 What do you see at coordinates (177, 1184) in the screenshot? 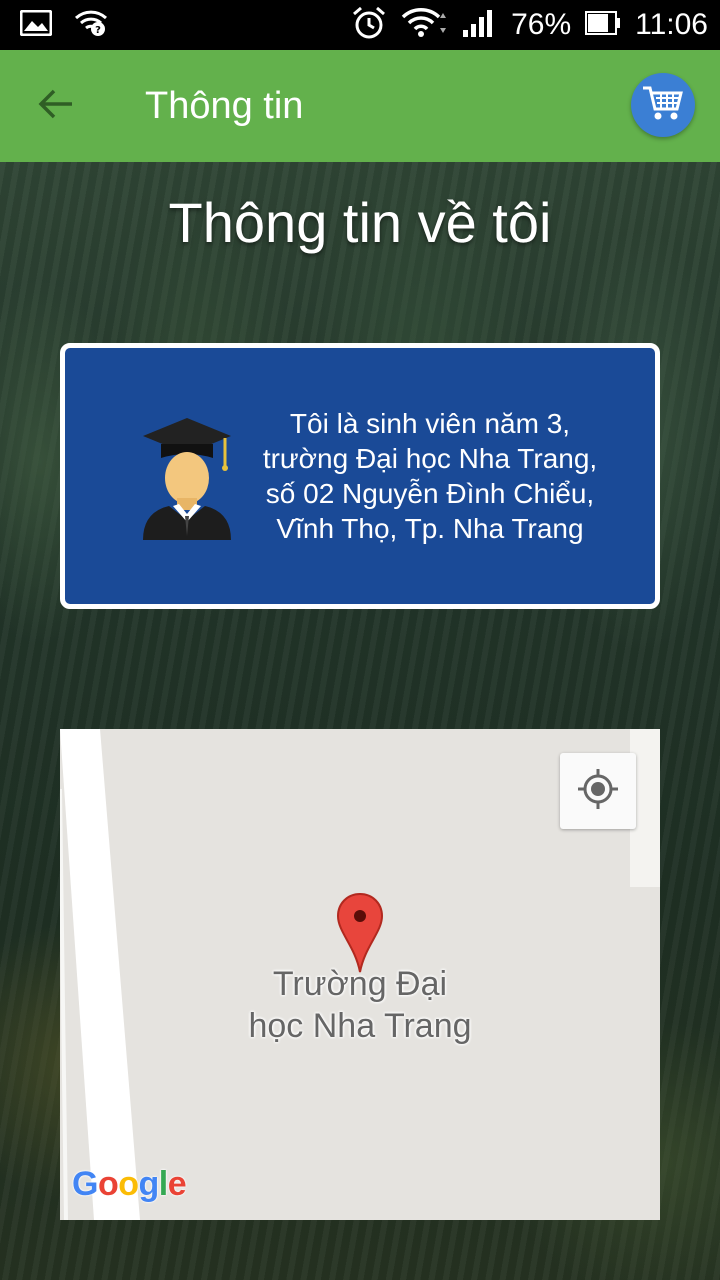
I see `google-logo-letter: e` at bounding box center [177, 1184].